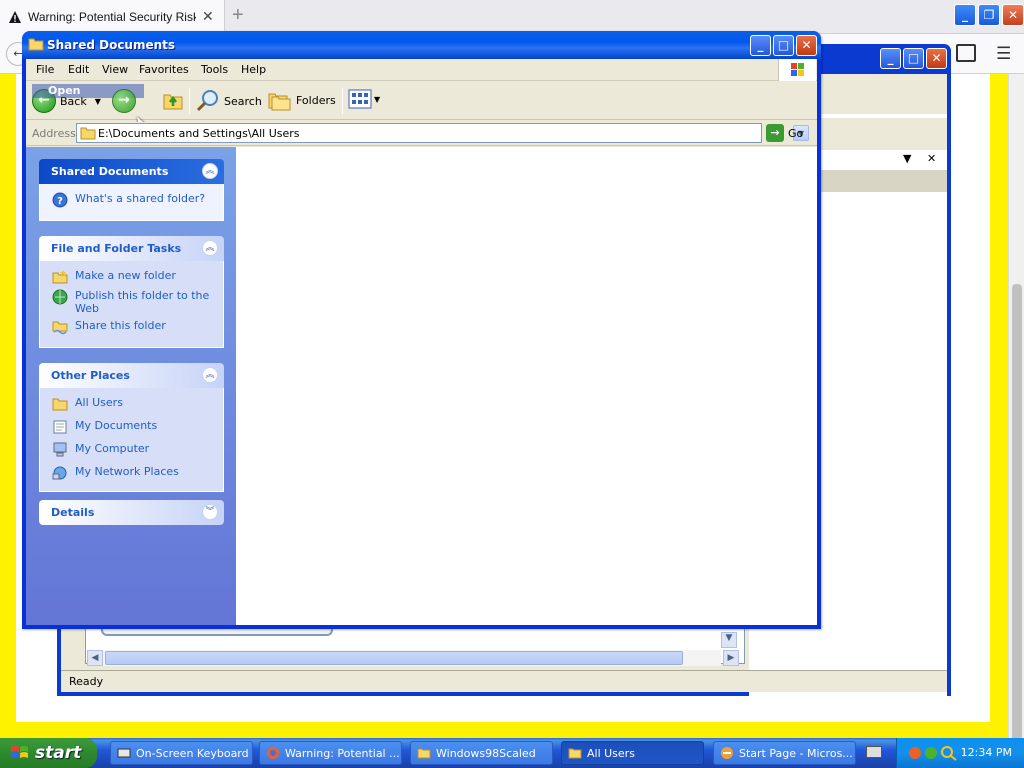  I want to click on bg-minimize-button: _, so click(890, 58).